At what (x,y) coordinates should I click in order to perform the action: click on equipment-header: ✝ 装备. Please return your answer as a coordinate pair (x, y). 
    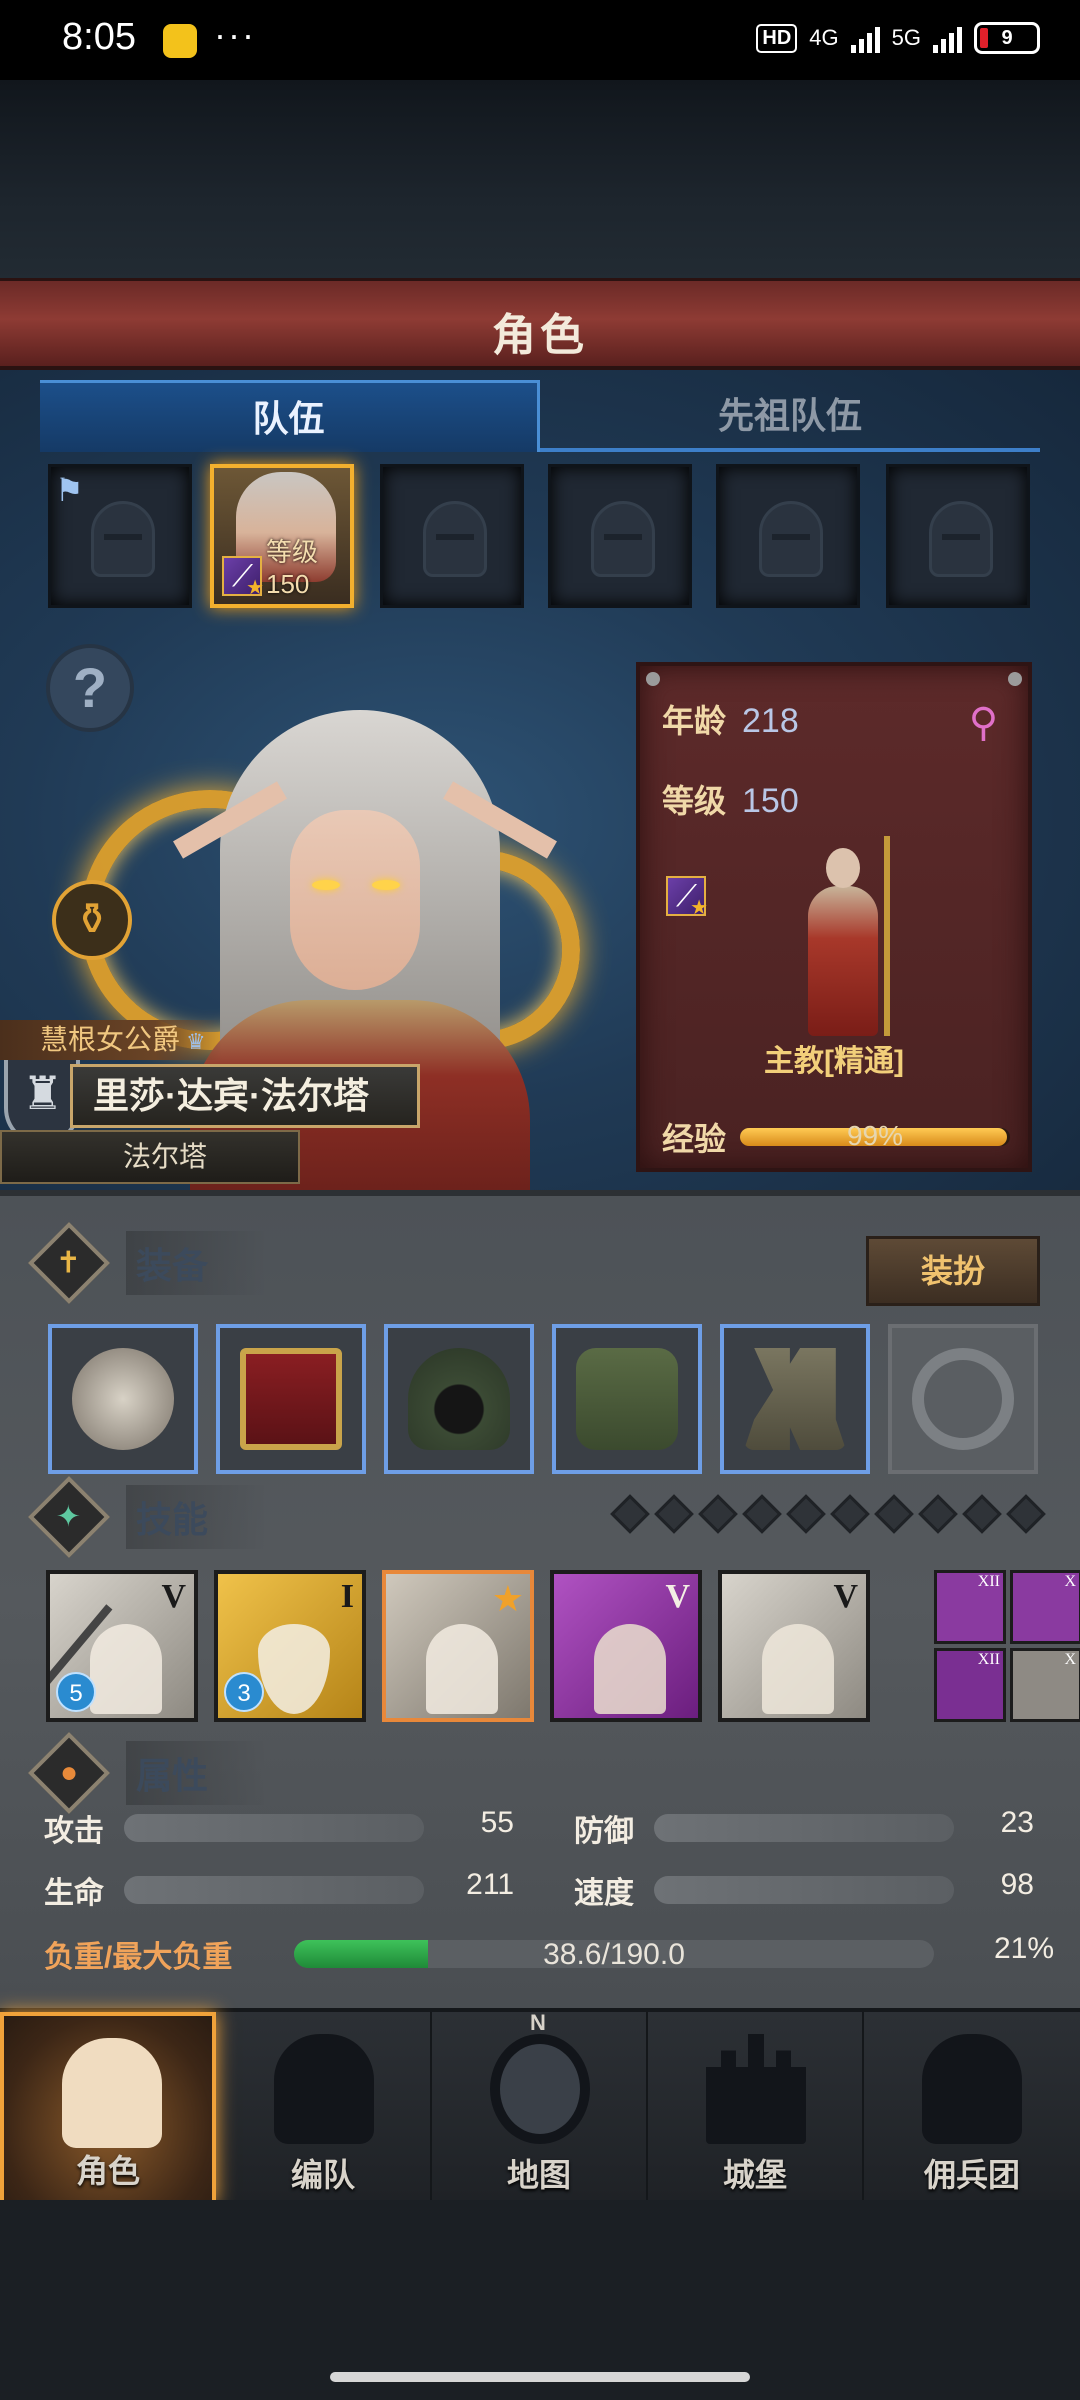
    Looking at the image, I should click on (148, 1263).